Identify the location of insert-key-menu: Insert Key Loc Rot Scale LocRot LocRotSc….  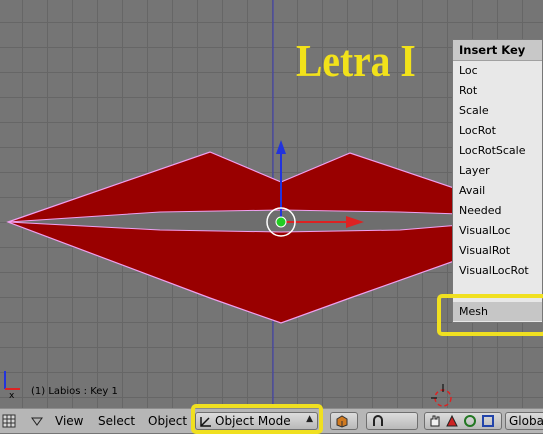
(497, 181).